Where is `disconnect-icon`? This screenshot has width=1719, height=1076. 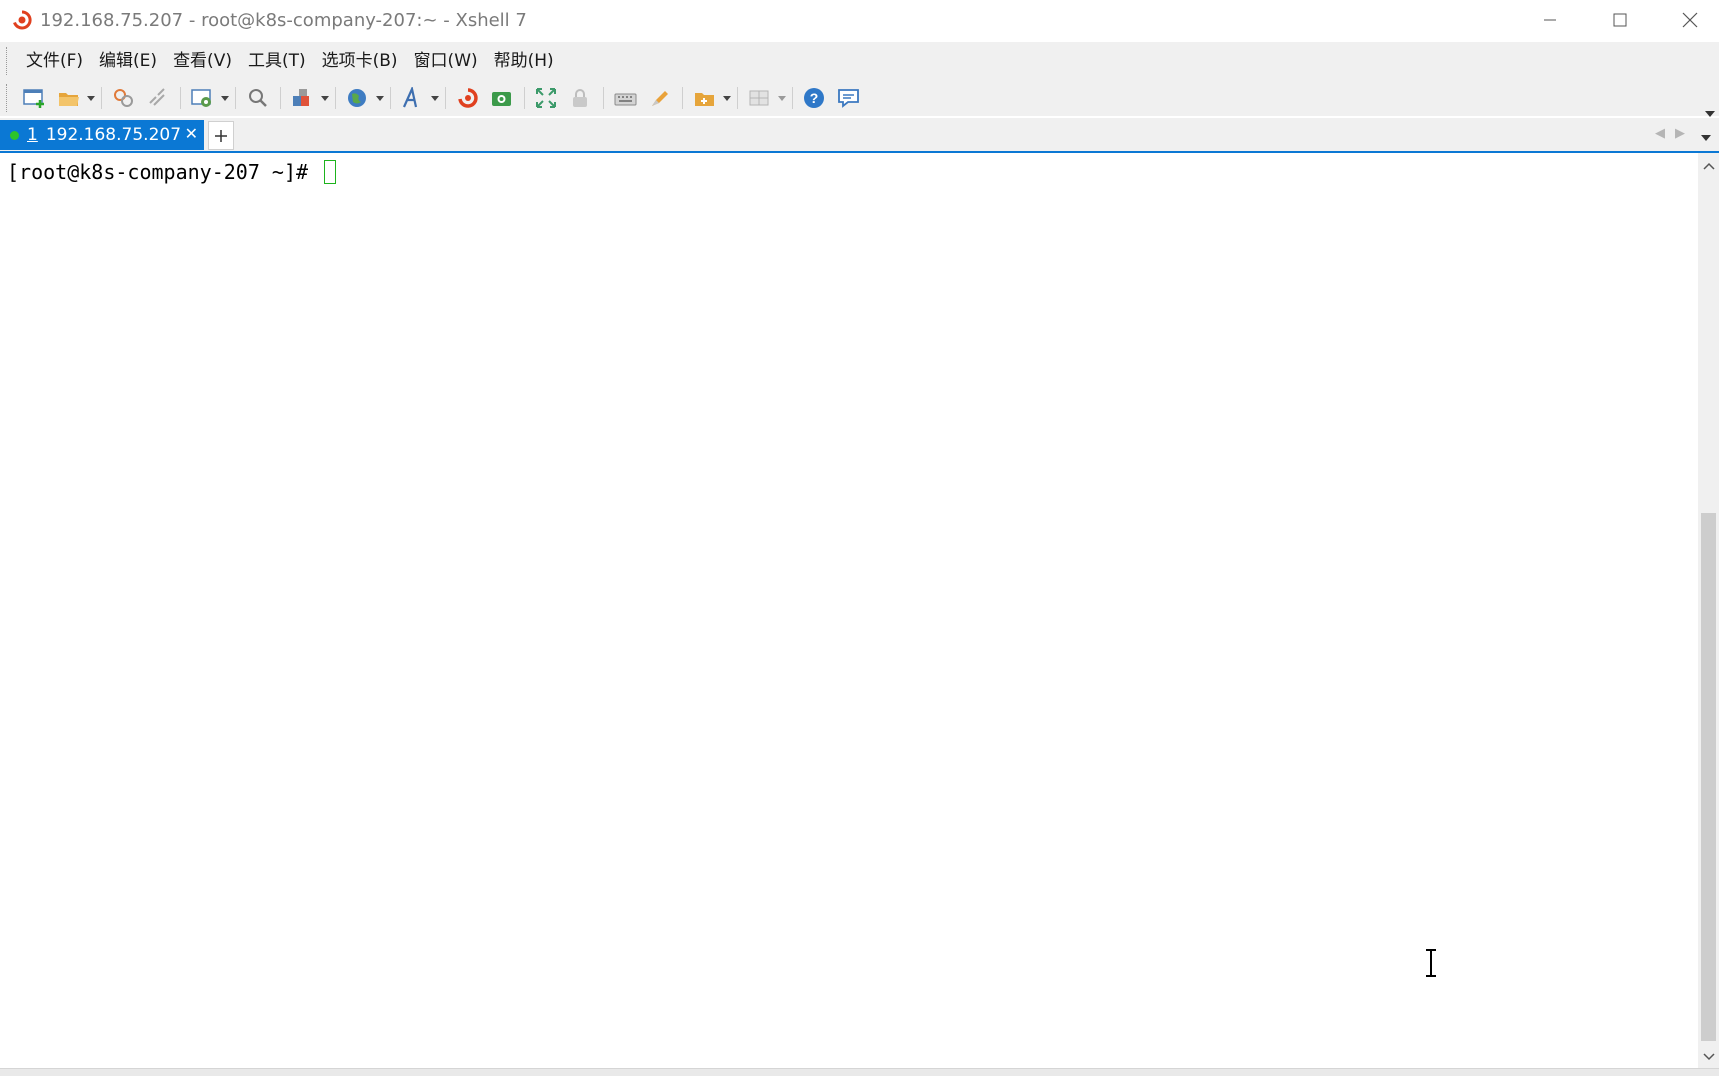 disconnect-icon is located at coordinates (157, 97).